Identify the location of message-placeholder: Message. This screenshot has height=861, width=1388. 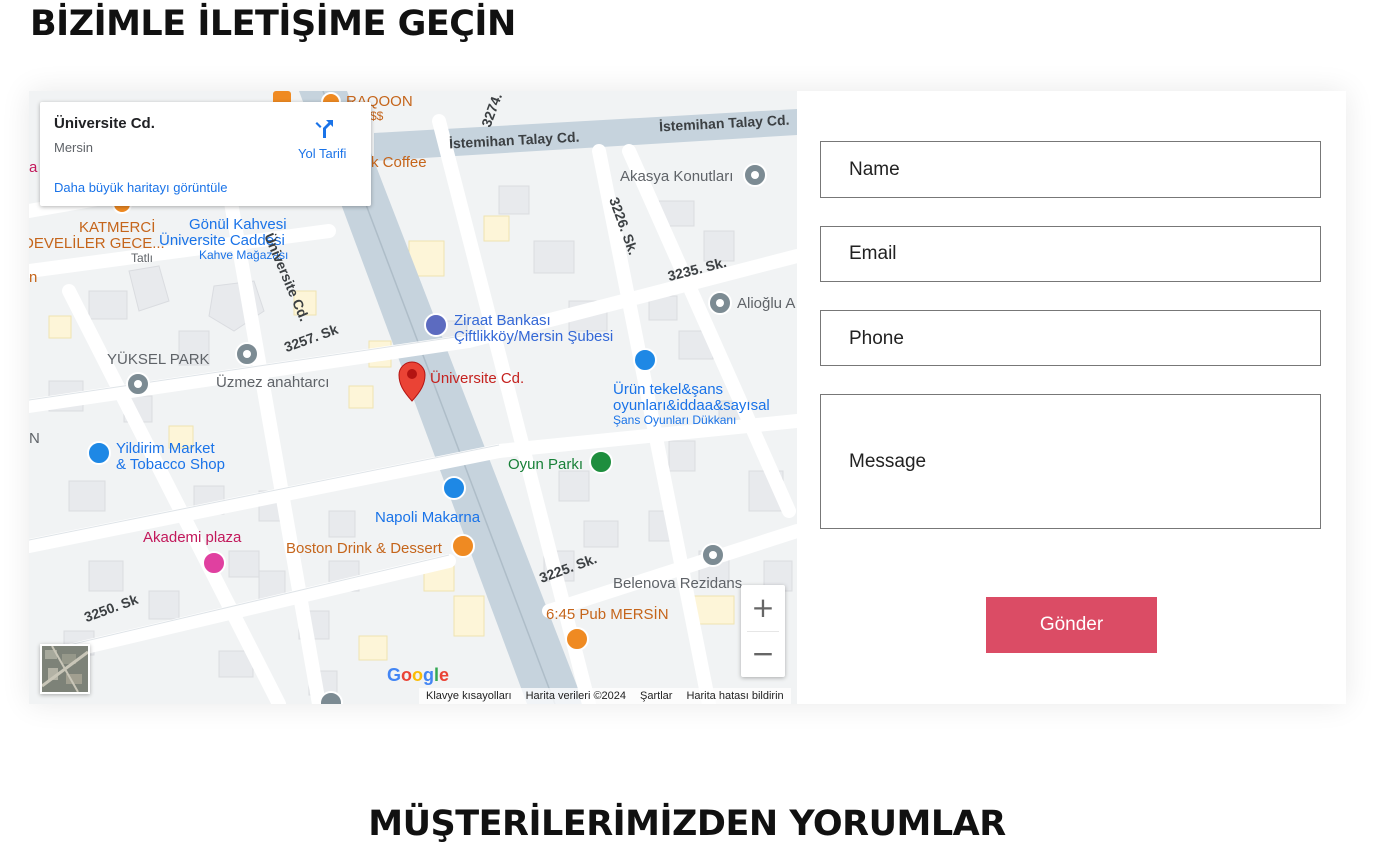
(888, 461).